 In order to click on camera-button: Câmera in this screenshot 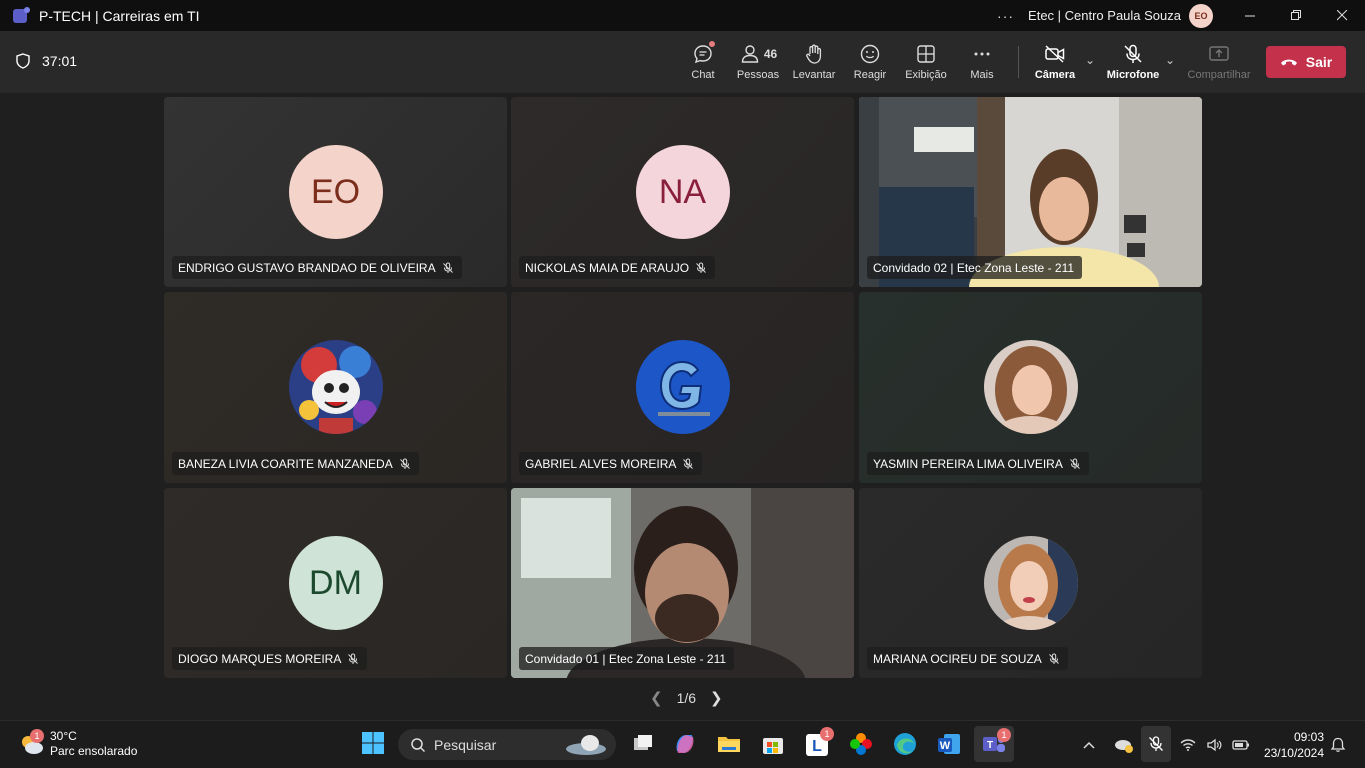, I will do `click(1055, 62)`.